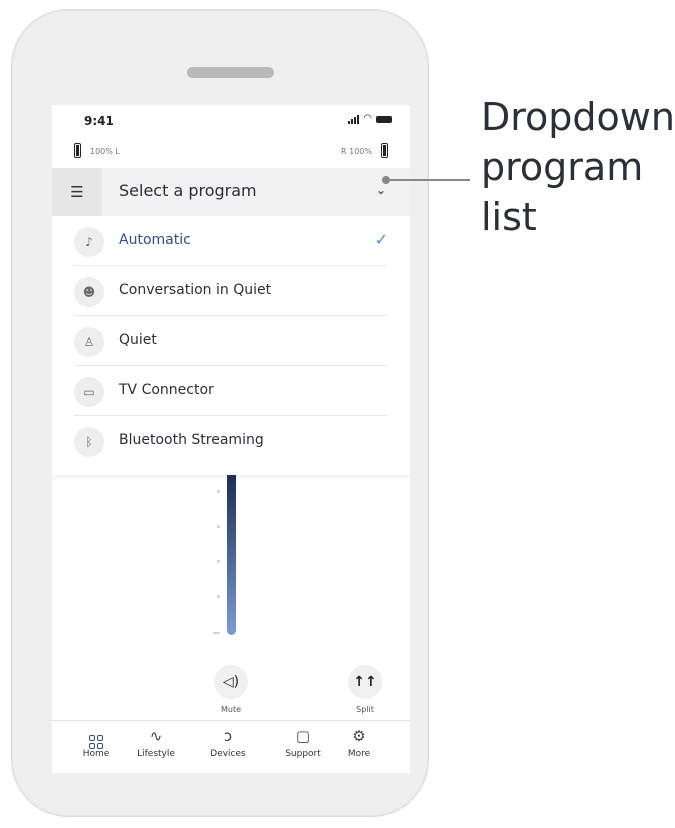 Image resolution: width=675 pixels, height=828 pixels. Describe the element at coordinates (228, 736) in the screenshot. I see `devices-ear-icon: ↄ` at that location.